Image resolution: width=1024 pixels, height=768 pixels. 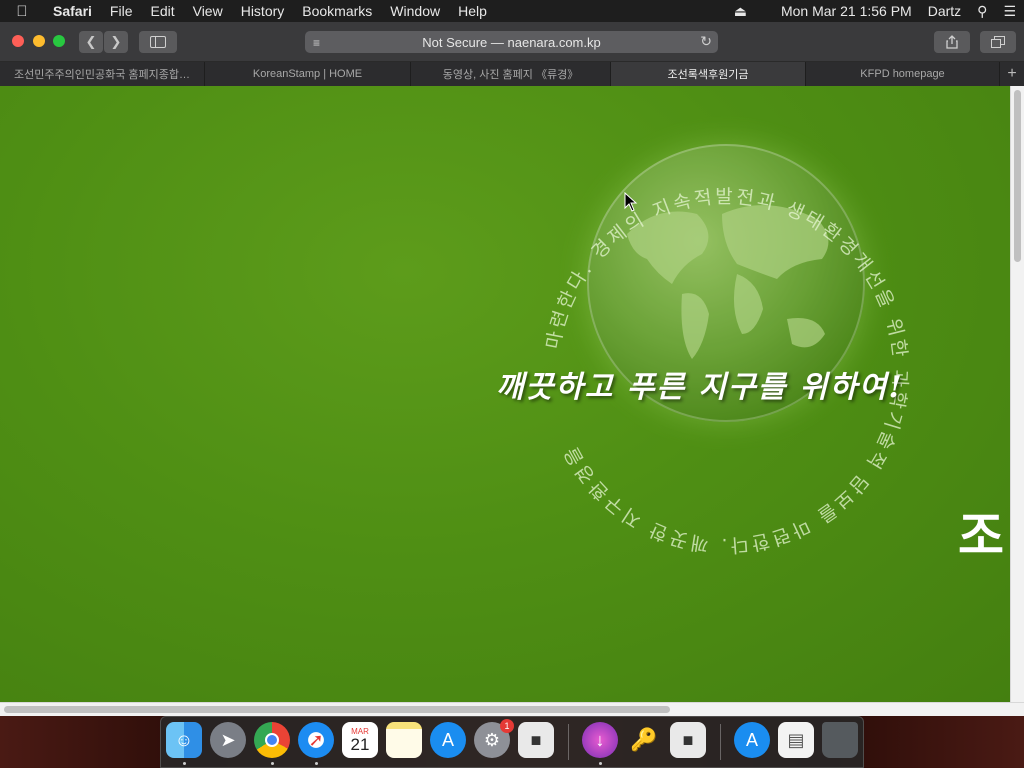 I want to click on chevron-right-icon: ❯, so click(x=116, y=41).